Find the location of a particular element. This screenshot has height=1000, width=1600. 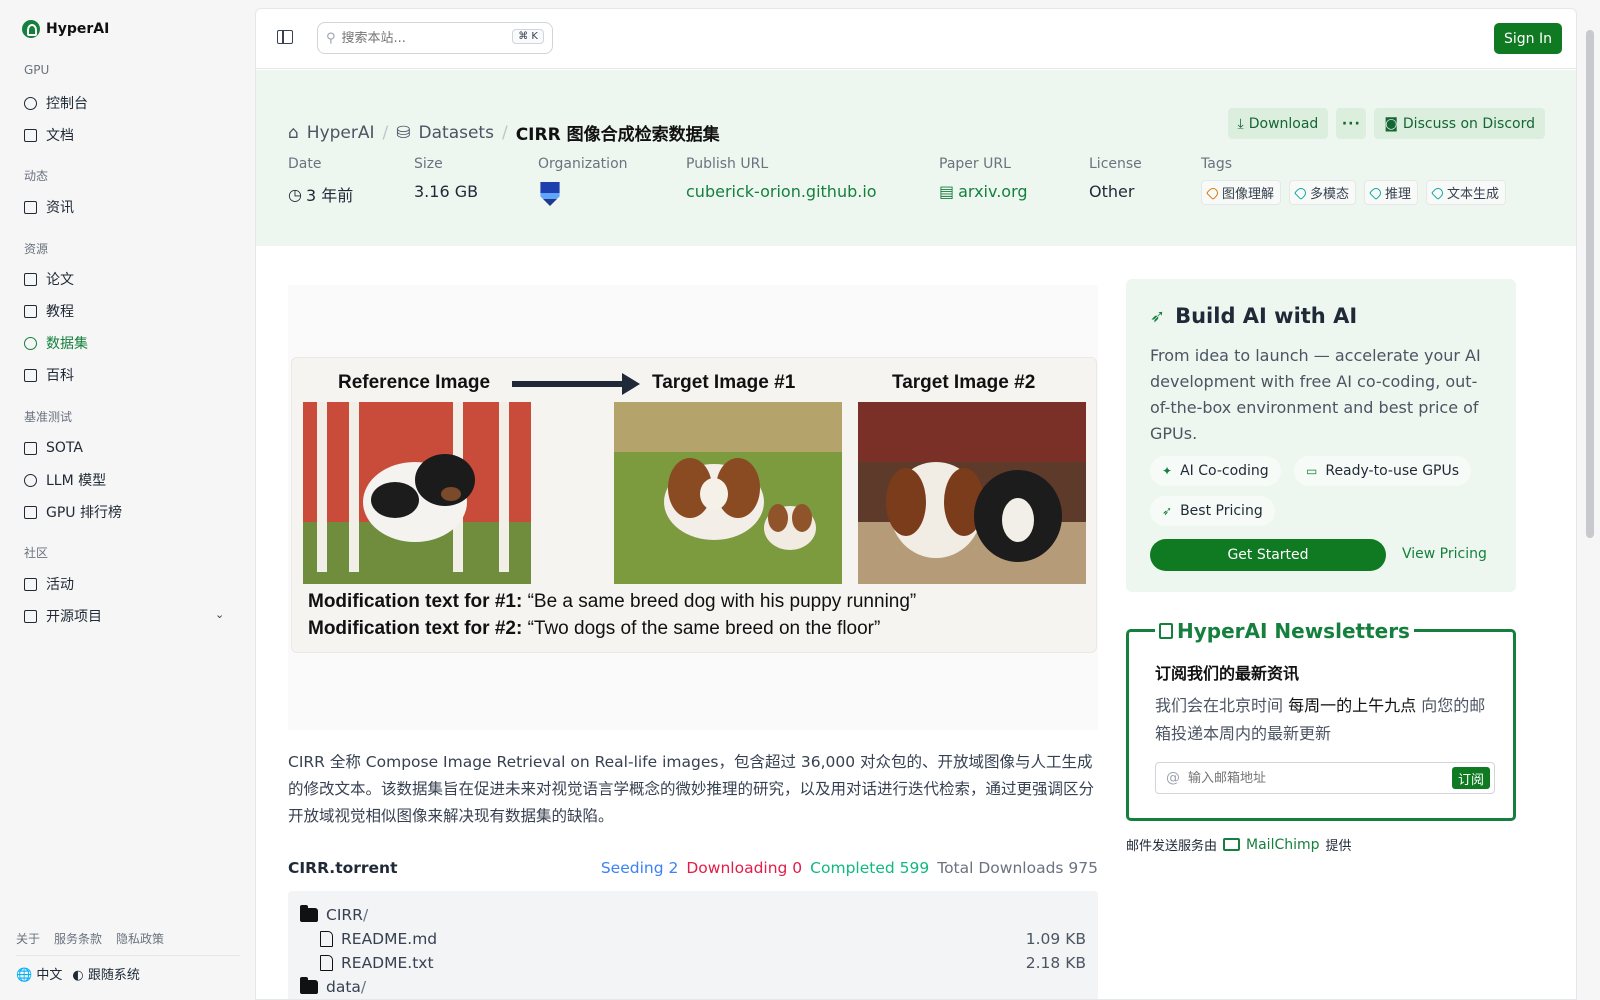

feature-pricing: ➶ Best Pricing is located at coordinates (1212, 511).